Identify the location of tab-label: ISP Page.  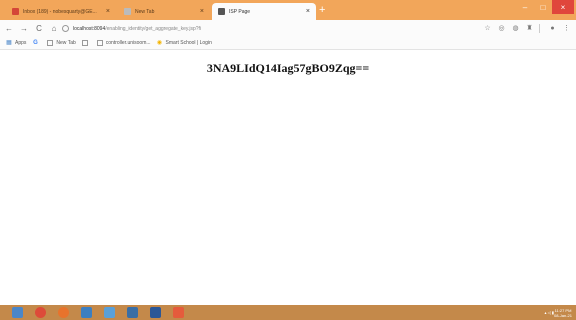
(240, 11).